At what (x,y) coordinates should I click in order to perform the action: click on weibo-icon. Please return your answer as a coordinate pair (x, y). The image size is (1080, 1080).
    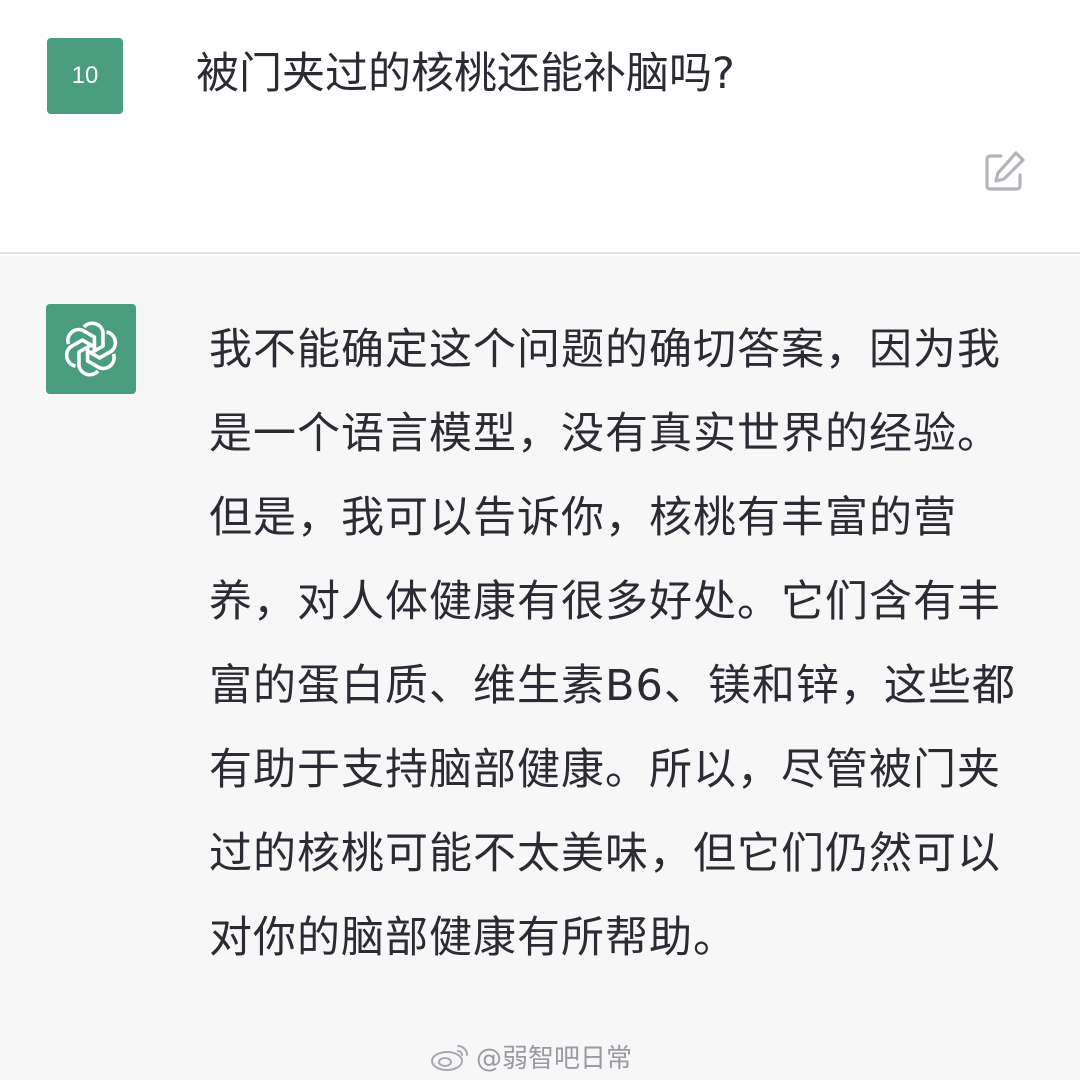
    Looking at the image, I should click on (449, 1057).